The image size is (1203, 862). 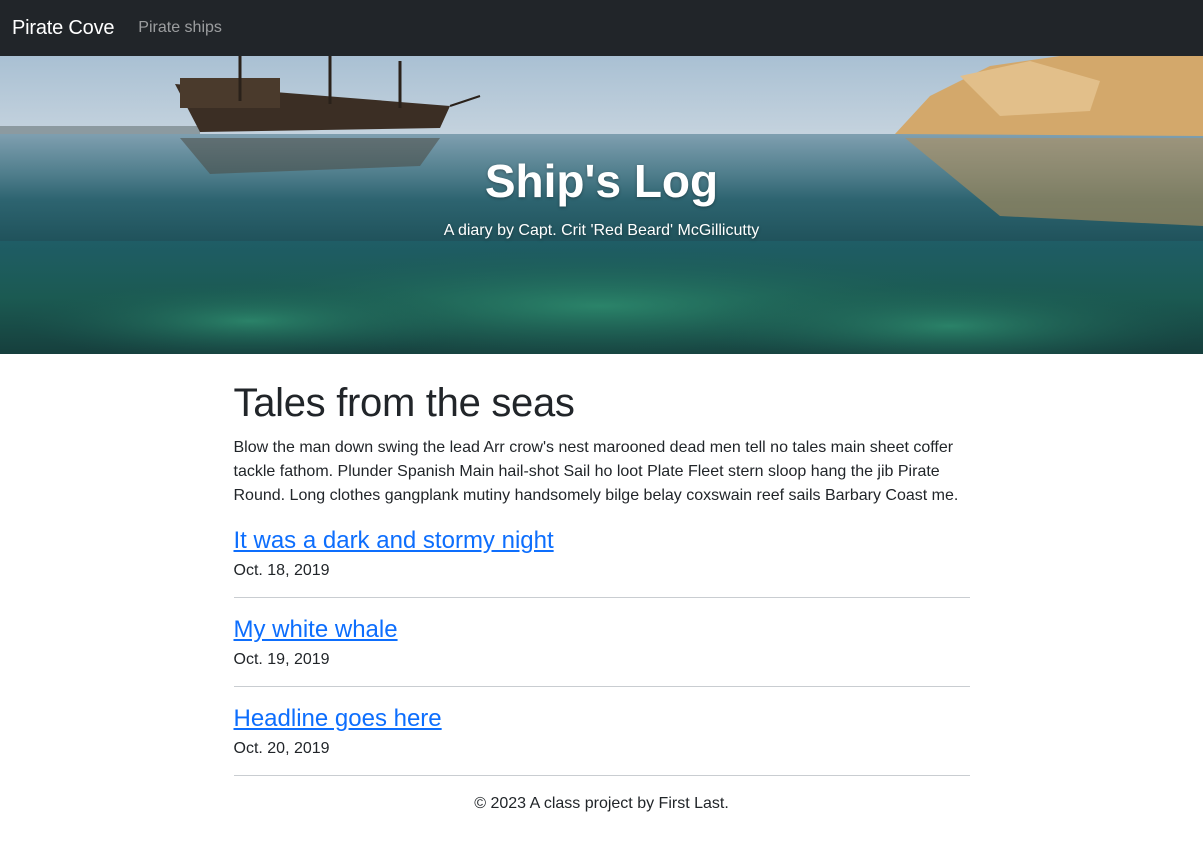 What do you see at coordinates (281, 570) in the screenshot?
I see `post-date: Oct. 18, 2019` at bounding box center [281, 570].